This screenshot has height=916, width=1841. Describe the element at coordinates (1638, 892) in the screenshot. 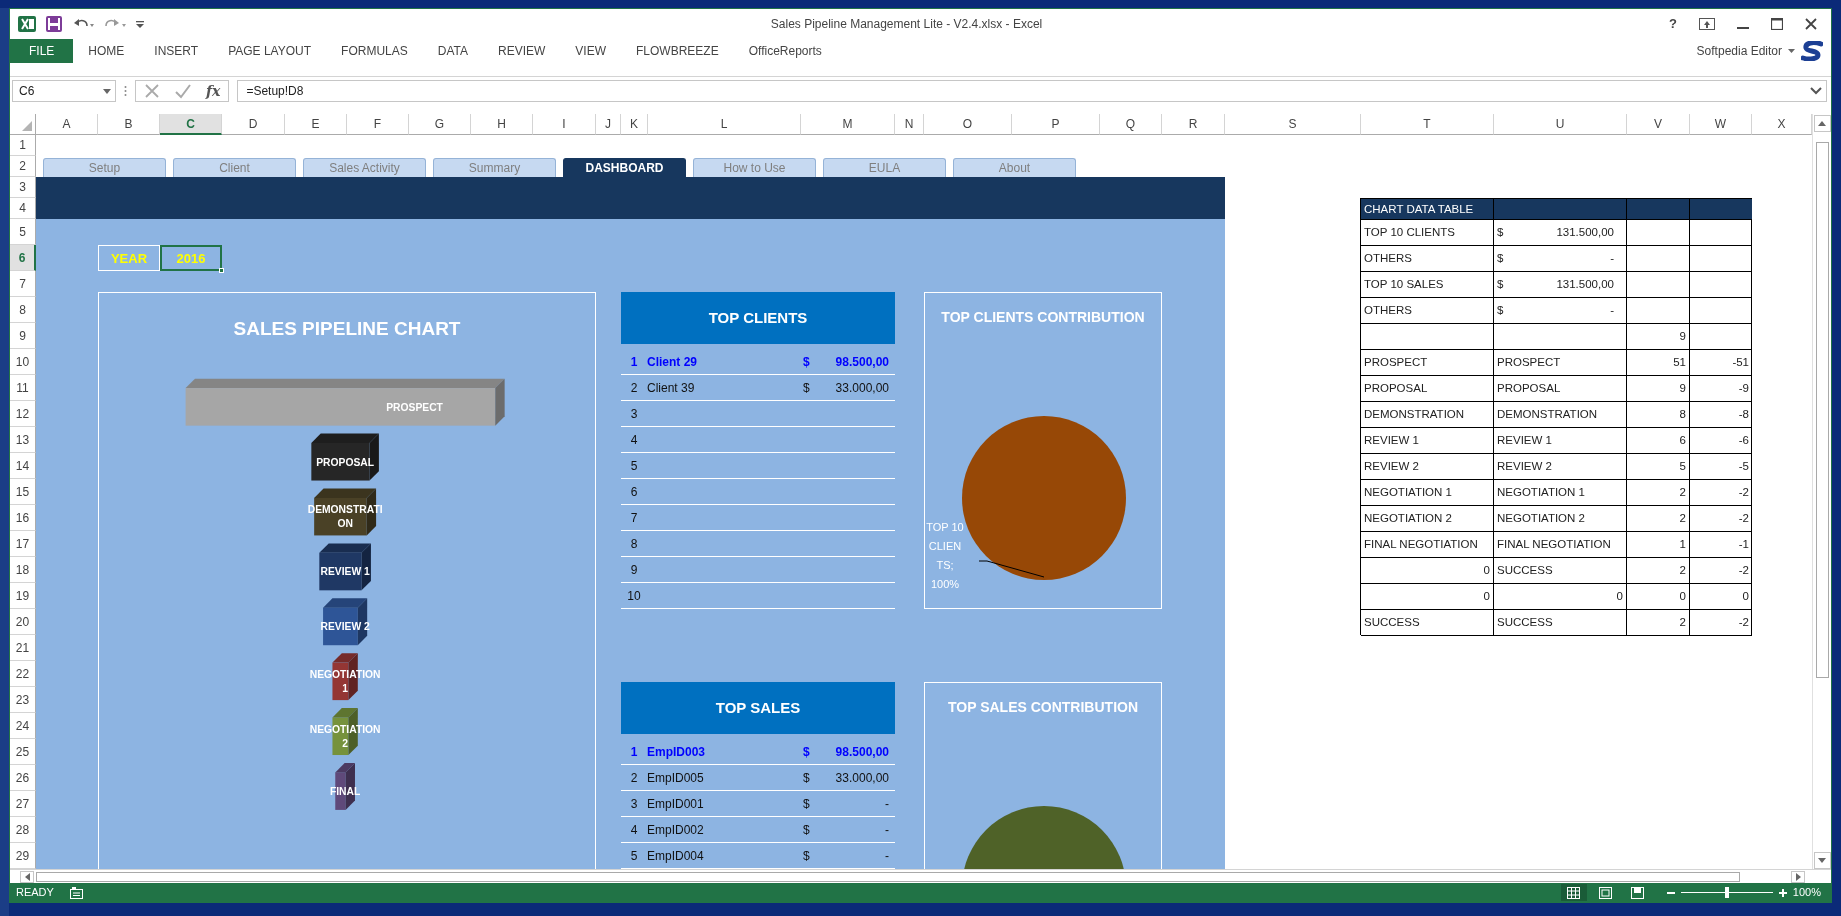

I see `page-break-icon` at that location.